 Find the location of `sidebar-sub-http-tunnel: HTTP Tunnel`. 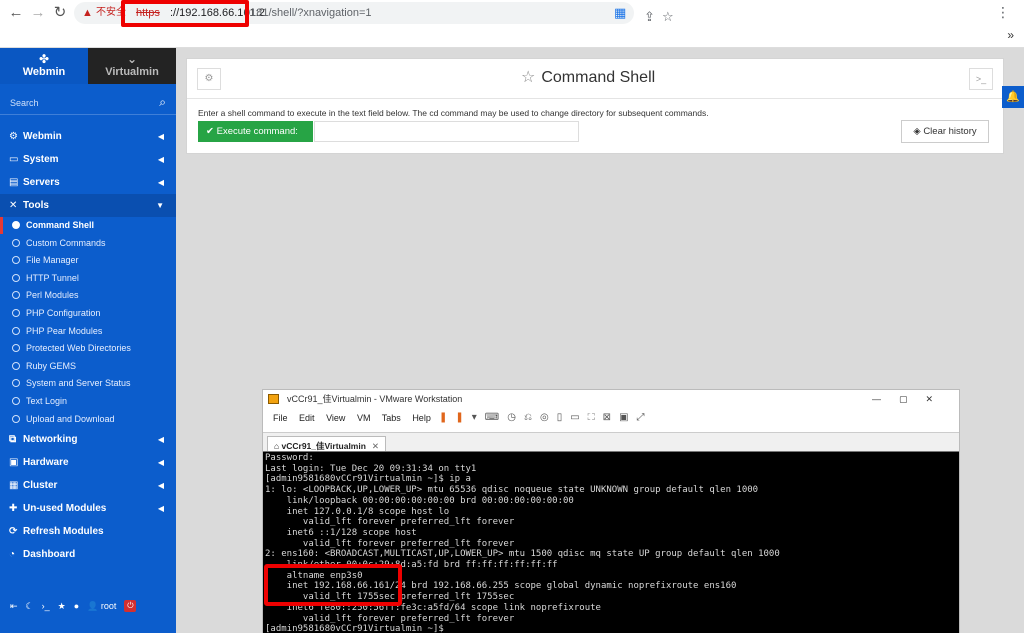

sidebar-sub-http-tunnel: HTTP Tunnel is located at coordinates (88, 279).